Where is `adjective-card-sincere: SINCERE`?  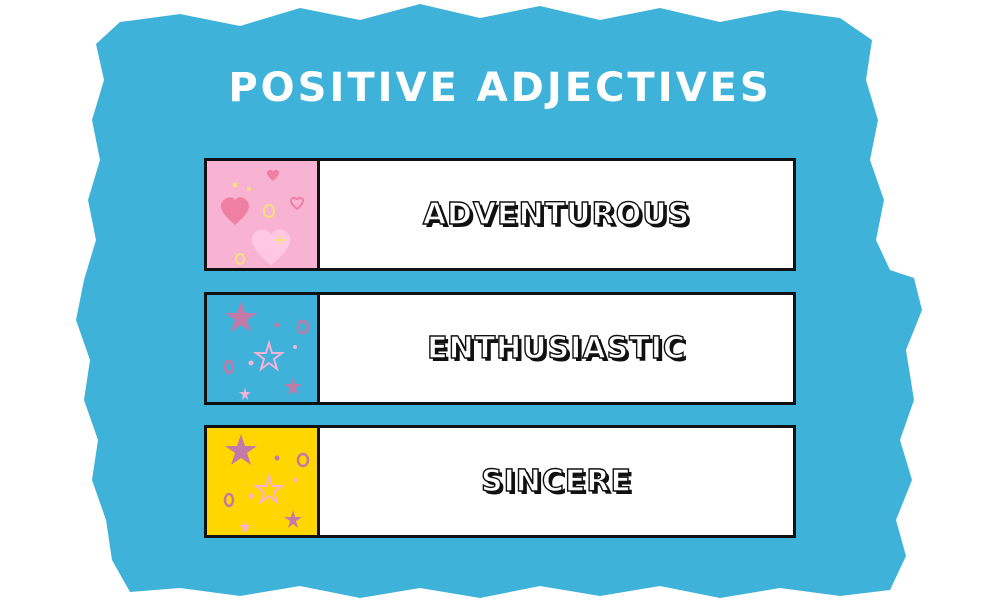 adjective-card-sincere: SINCERE is located at coordinates (500, 481).